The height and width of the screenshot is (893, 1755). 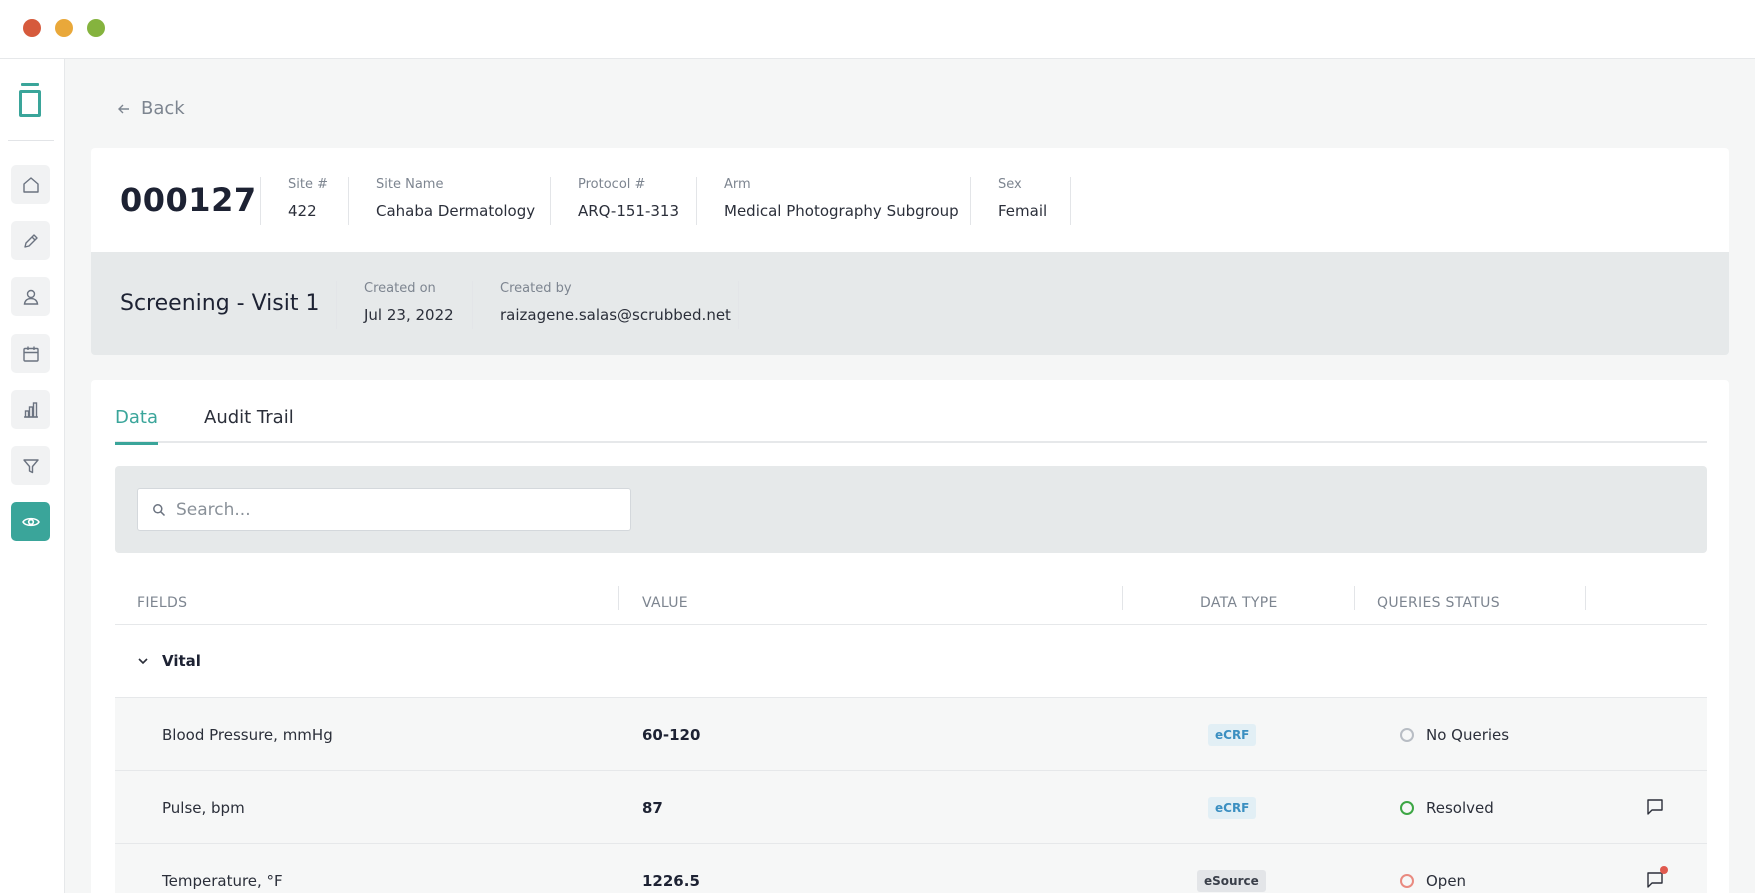 I want to click on field-name: Pulse, bpm, so click(x=203, y=807).